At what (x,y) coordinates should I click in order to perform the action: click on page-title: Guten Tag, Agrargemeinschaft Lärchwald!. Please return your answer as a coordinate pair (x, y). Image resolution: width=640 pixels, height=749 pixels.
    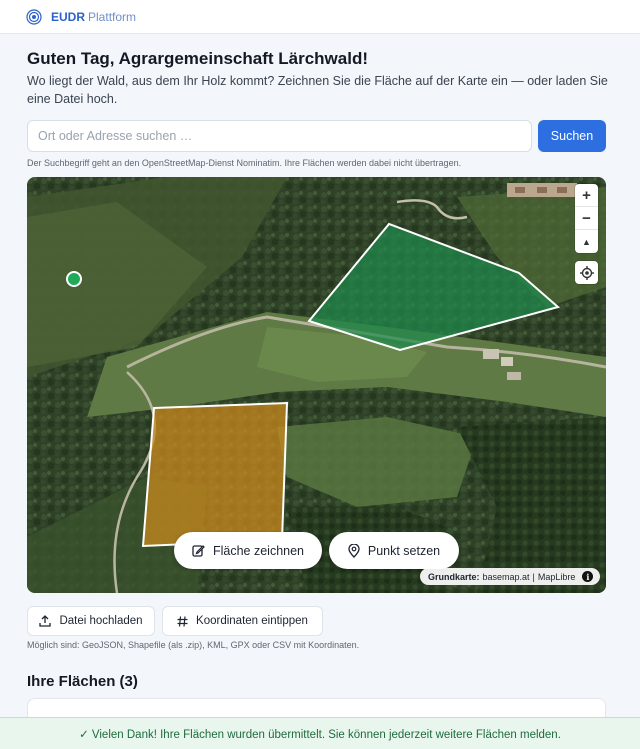
    Looking at the image, I should click on (198, 58).